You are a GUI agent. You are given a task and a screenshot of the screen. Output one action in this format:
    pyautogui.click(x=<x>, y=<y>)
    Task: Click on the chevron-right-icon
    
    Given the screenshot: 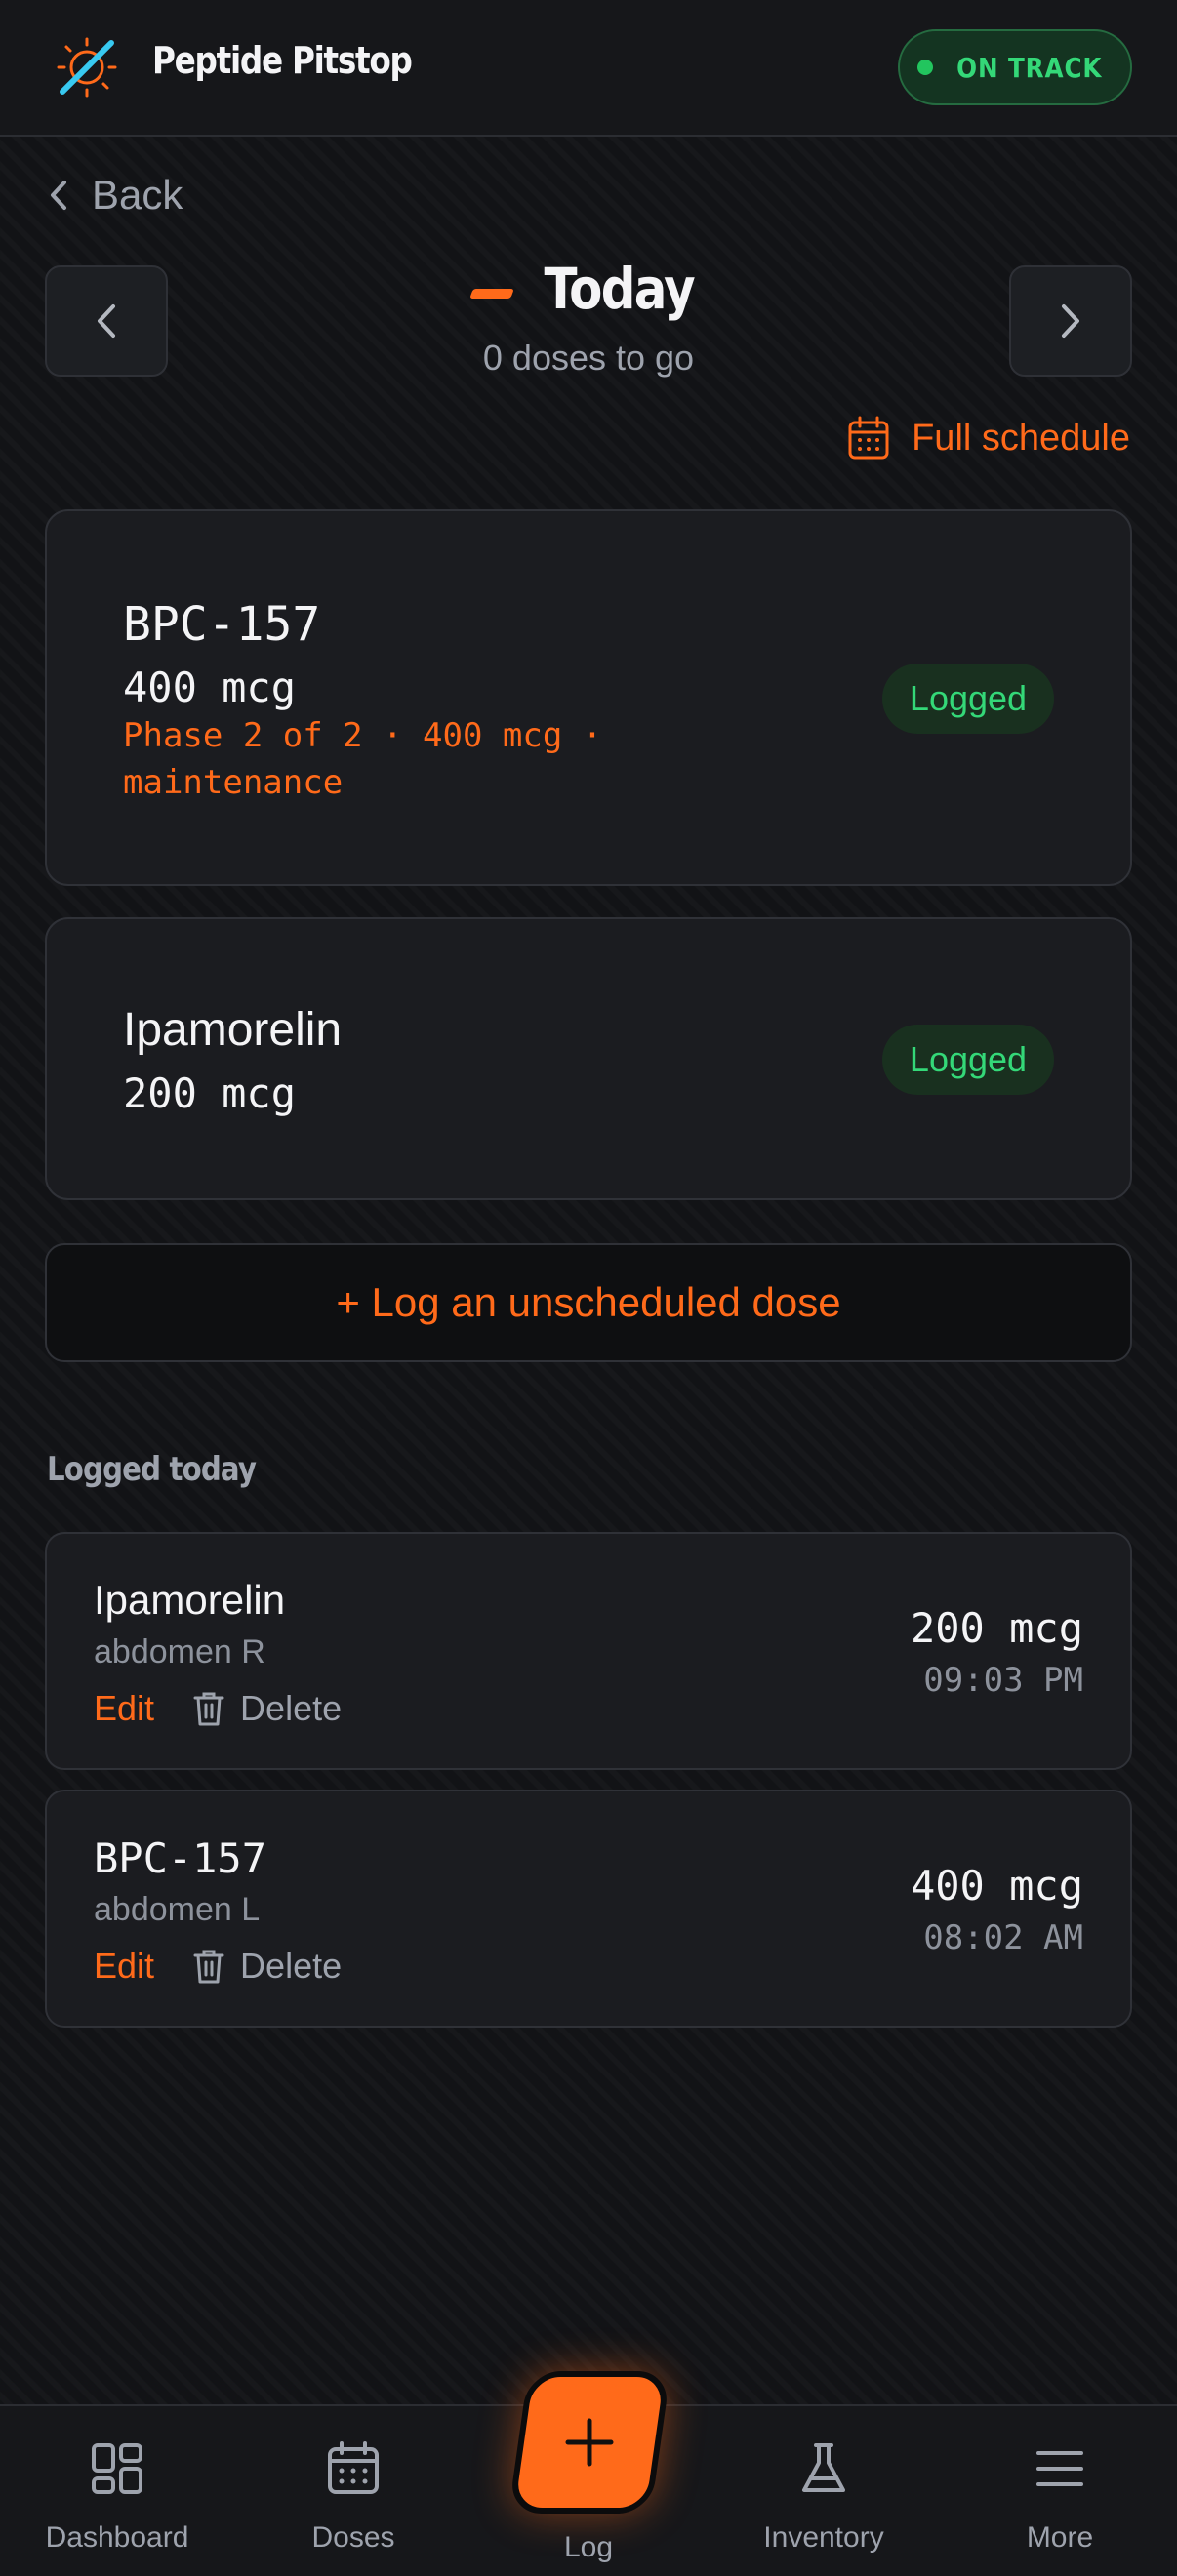 What is the action you would take?
    pyautogui.click(x=1070, y=321)
    